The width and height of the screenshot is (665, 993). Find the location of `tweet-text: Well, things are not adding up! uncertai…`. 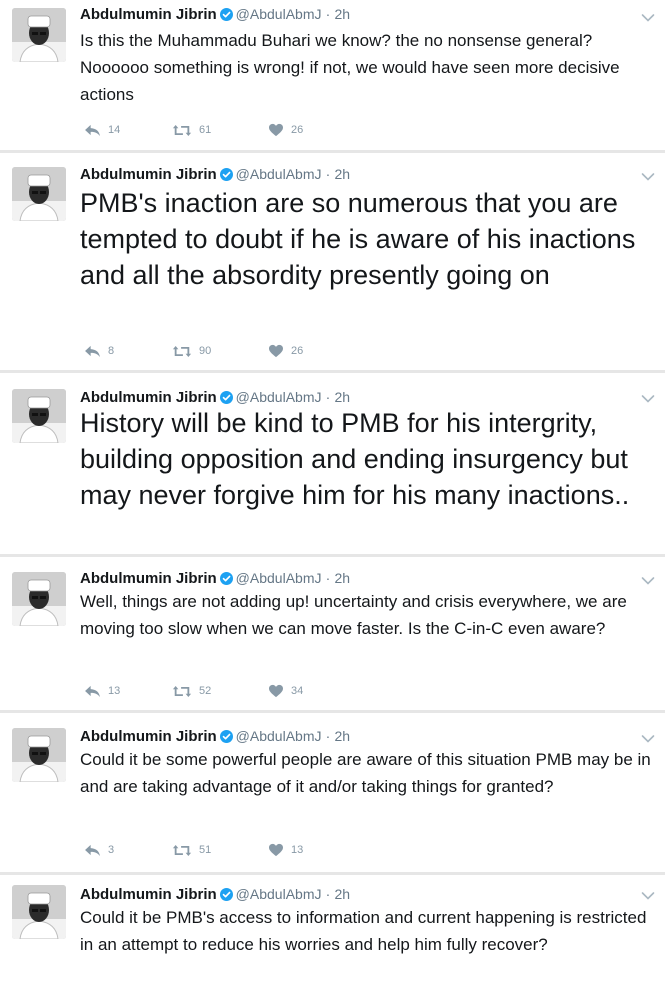

tweet-text: Well, things are not adding up! uncertai… is located at coordinates (353, 615).